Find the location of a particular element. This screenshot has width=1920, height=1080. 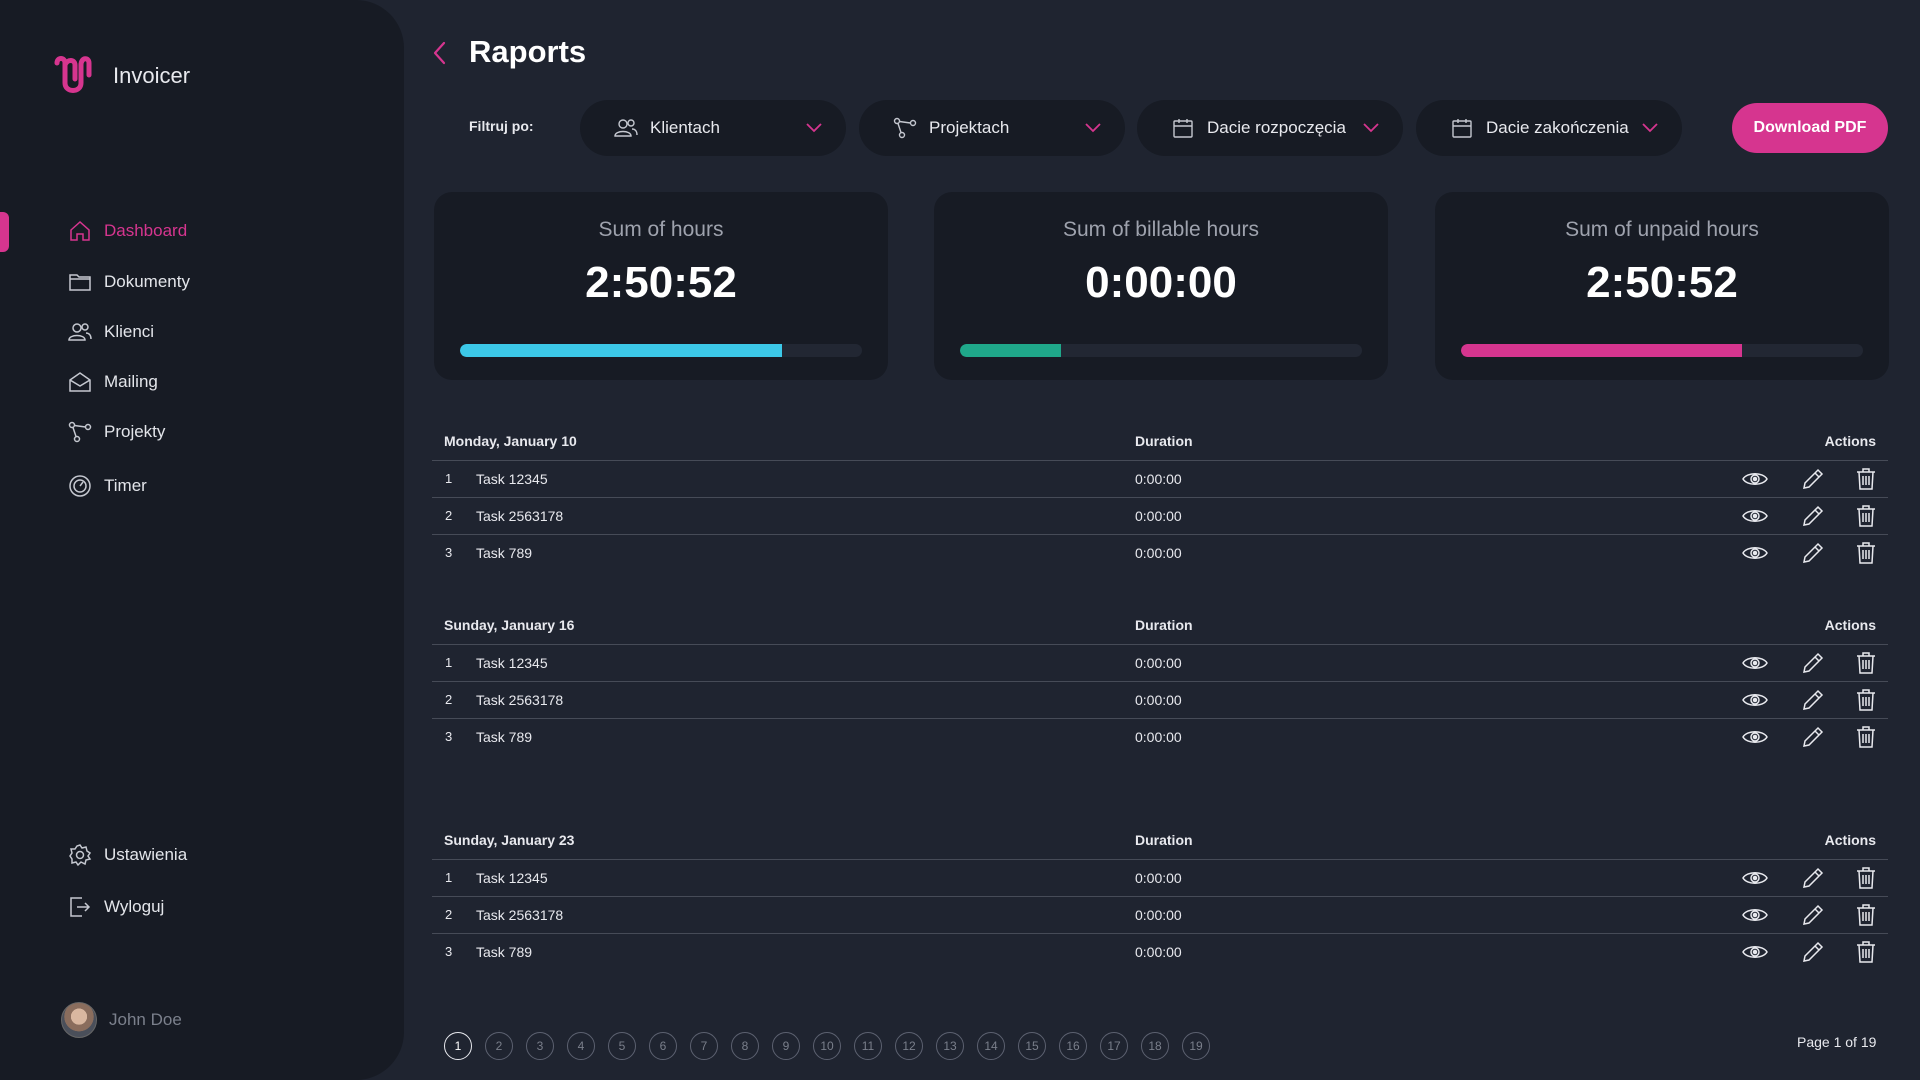

page-button: 16 is located at coordinates (1073, 1046).